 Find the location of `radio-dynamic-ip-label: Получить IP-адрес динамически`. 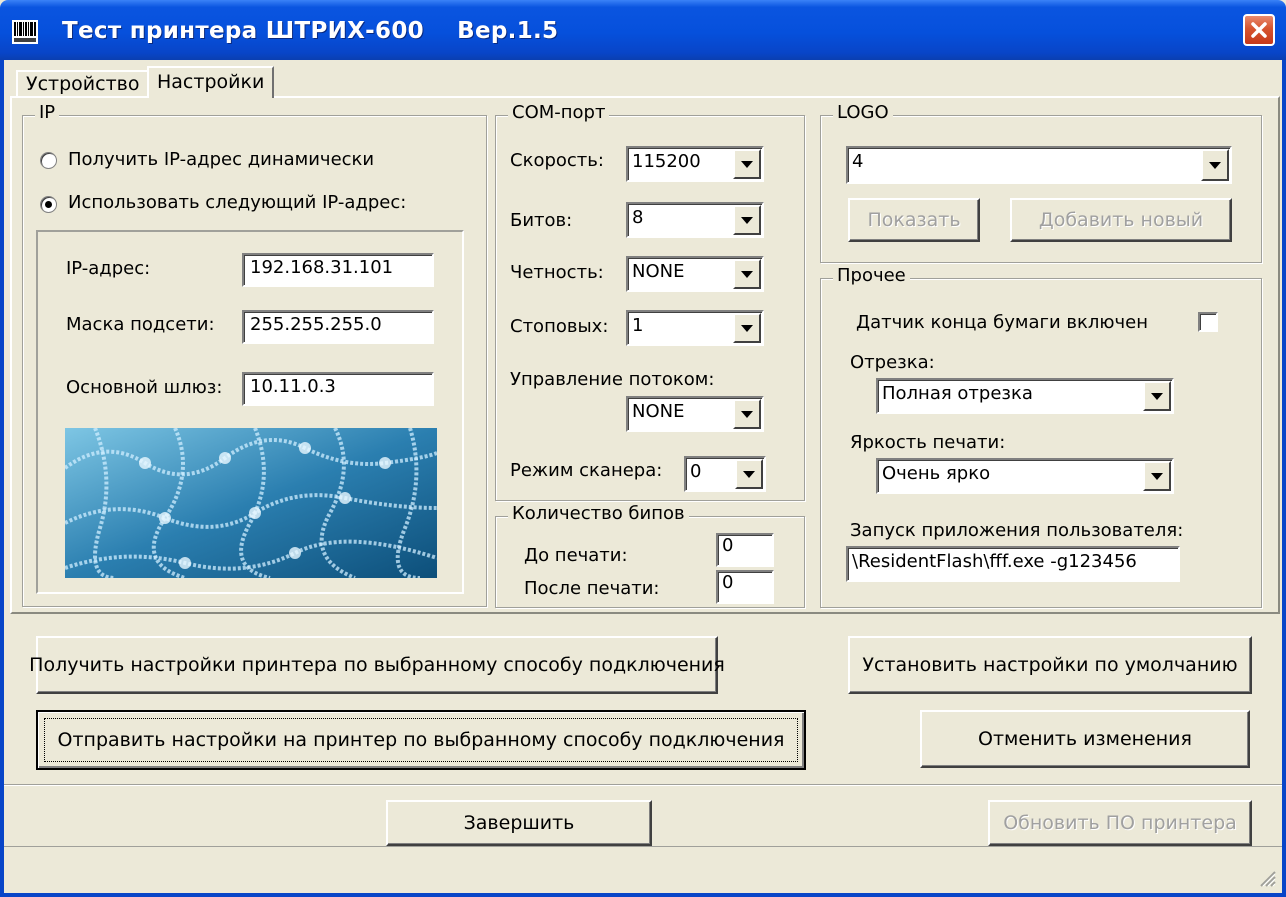

radio-dynamic-ip-label: Получить IP-адрес динамически is located at coordinates (221, 159).